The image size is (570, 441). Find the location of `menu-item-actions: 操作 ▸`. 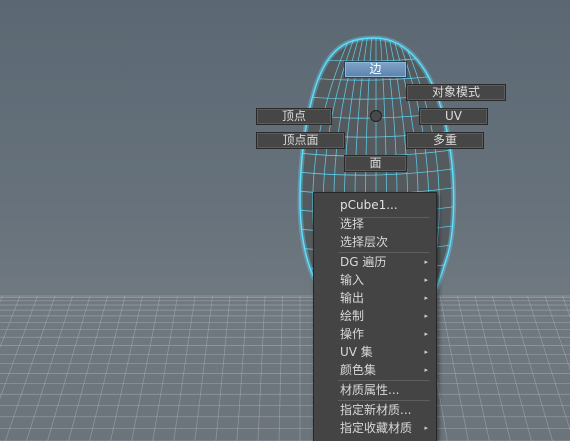

menu-item-actions: 操作 ▸ is located at coordinates (375, 334).